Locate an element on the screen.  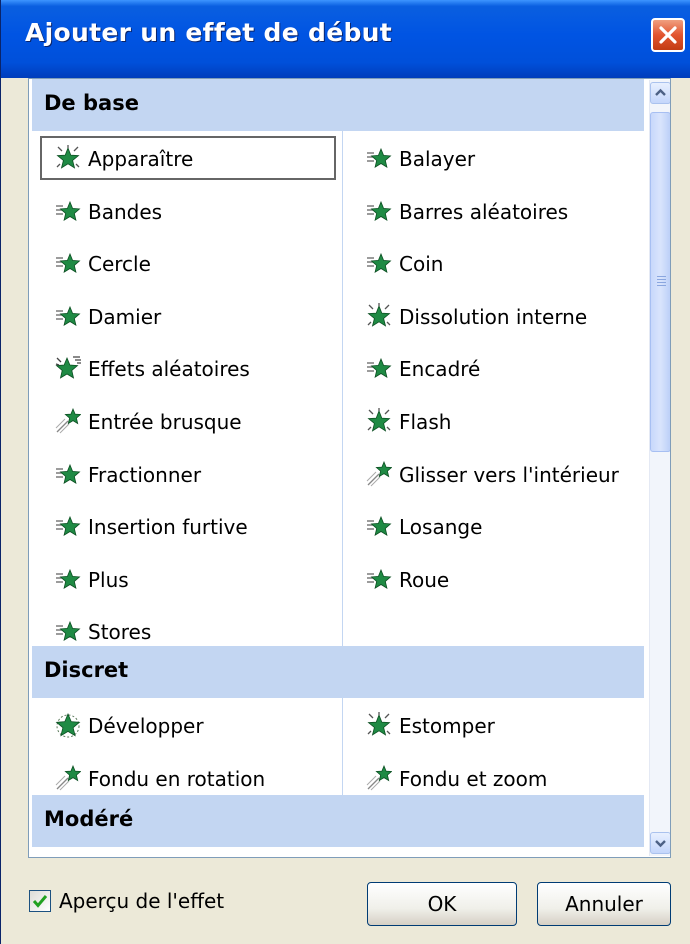
effect-item-label: Fondu en rotation is located at coordinates (177, 779).